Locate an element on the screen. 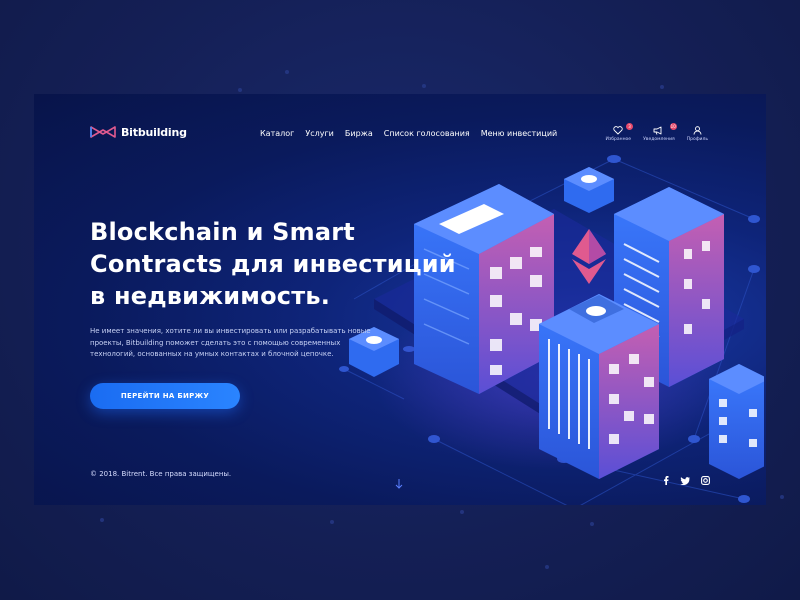 The image size is (800, 600). go-to-exchange-button: ПЕРЕЙТИ НА БИРЖУ is located at coordinates (165, 396).